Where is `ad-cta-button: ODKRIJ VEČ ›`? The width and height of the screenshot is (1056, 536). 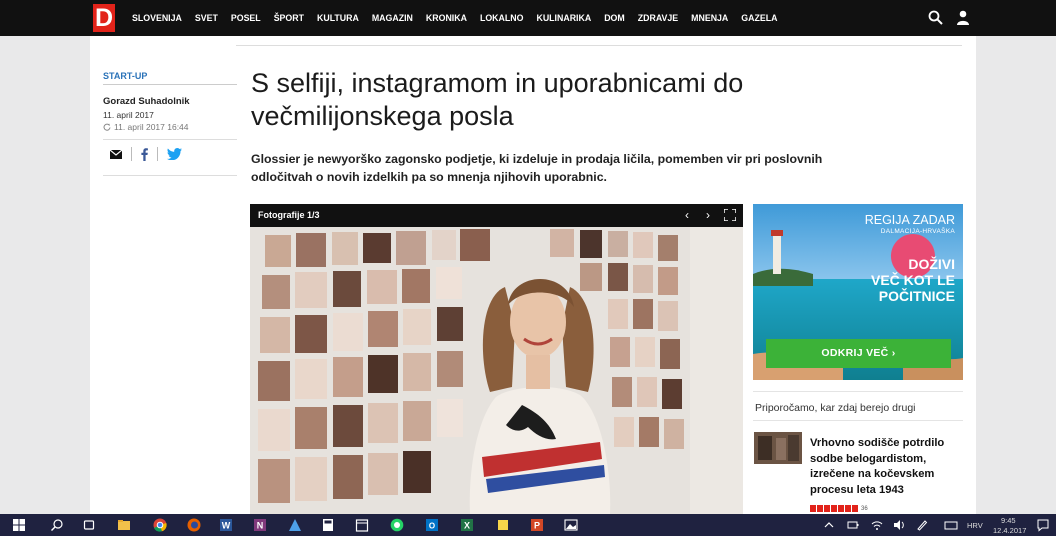 ad-cta-button: ODKRIJ VEČ › is located at coordinates (858, 353).